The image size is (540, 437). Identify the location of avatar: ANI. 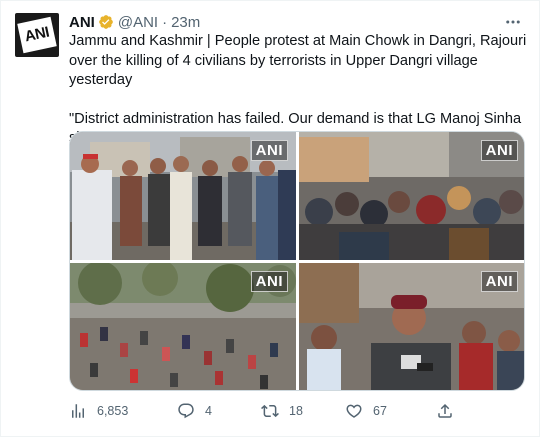
(37, 35).